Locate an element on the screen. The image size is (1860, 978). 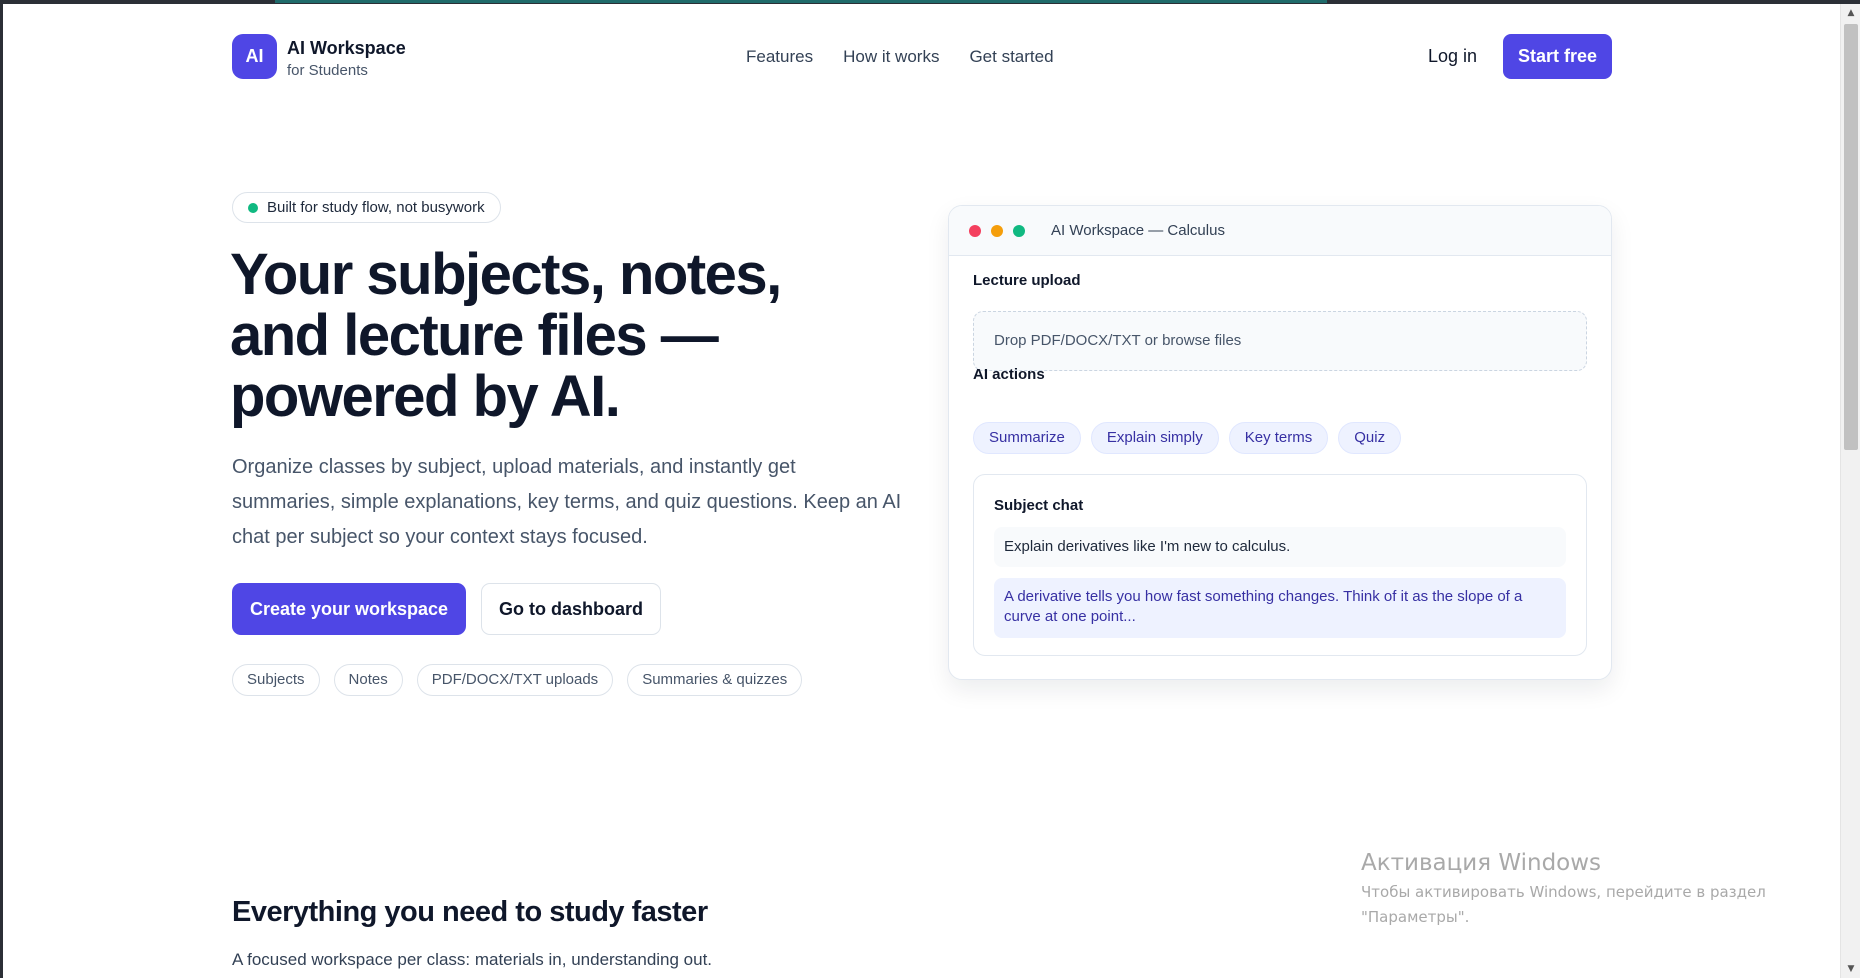
activation-watermark-title: Активация Windows is located at coordinates (1481, 863).